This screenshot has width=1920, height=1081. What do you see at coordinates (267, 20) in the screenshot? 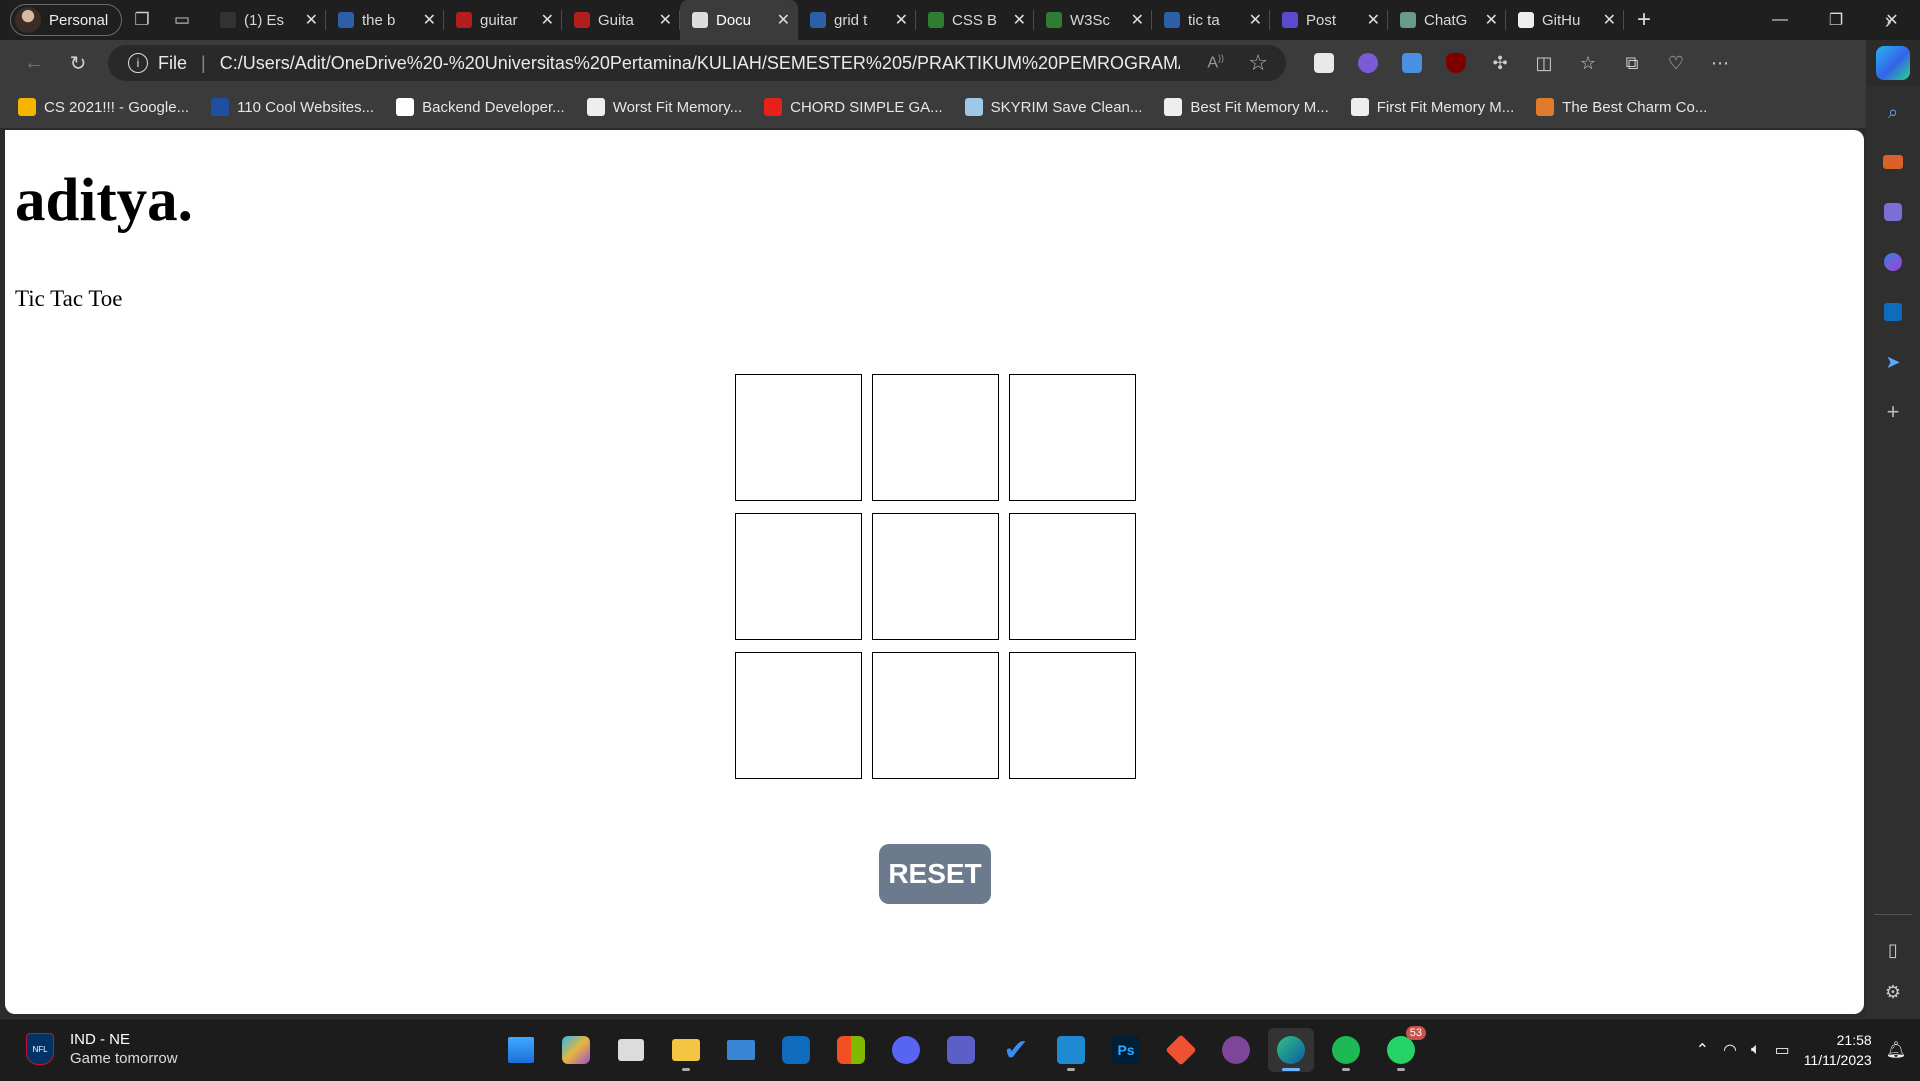
I see `browser-tab: (1) Es ✕` at bounding box center [267, 20].